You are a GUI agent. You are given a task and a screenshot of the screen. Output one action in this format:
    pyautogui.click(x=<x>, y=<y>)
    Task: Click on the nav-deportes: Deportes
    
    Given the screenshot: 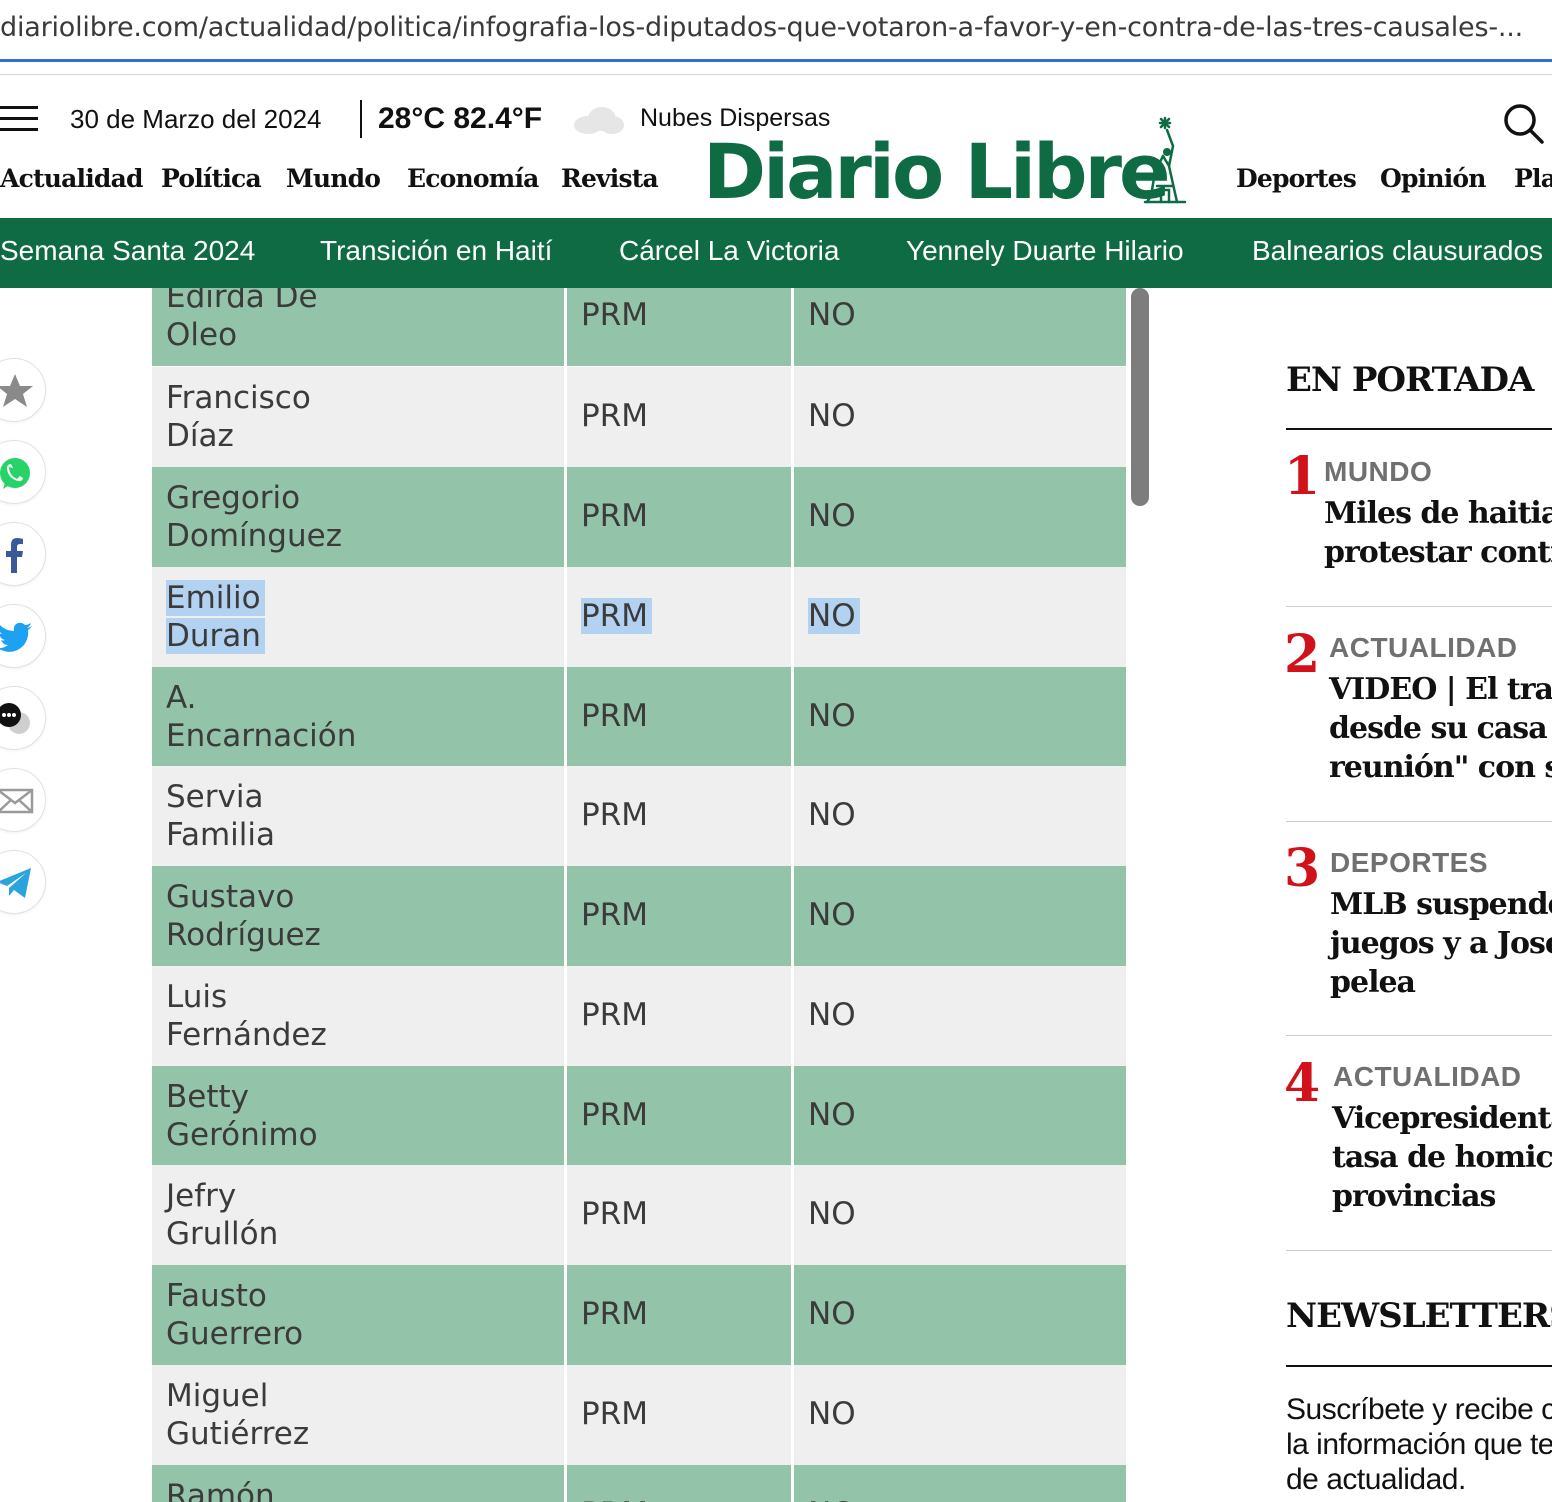 What is the action you would take?
    pyautogui.click(x=1296, y=178)
    